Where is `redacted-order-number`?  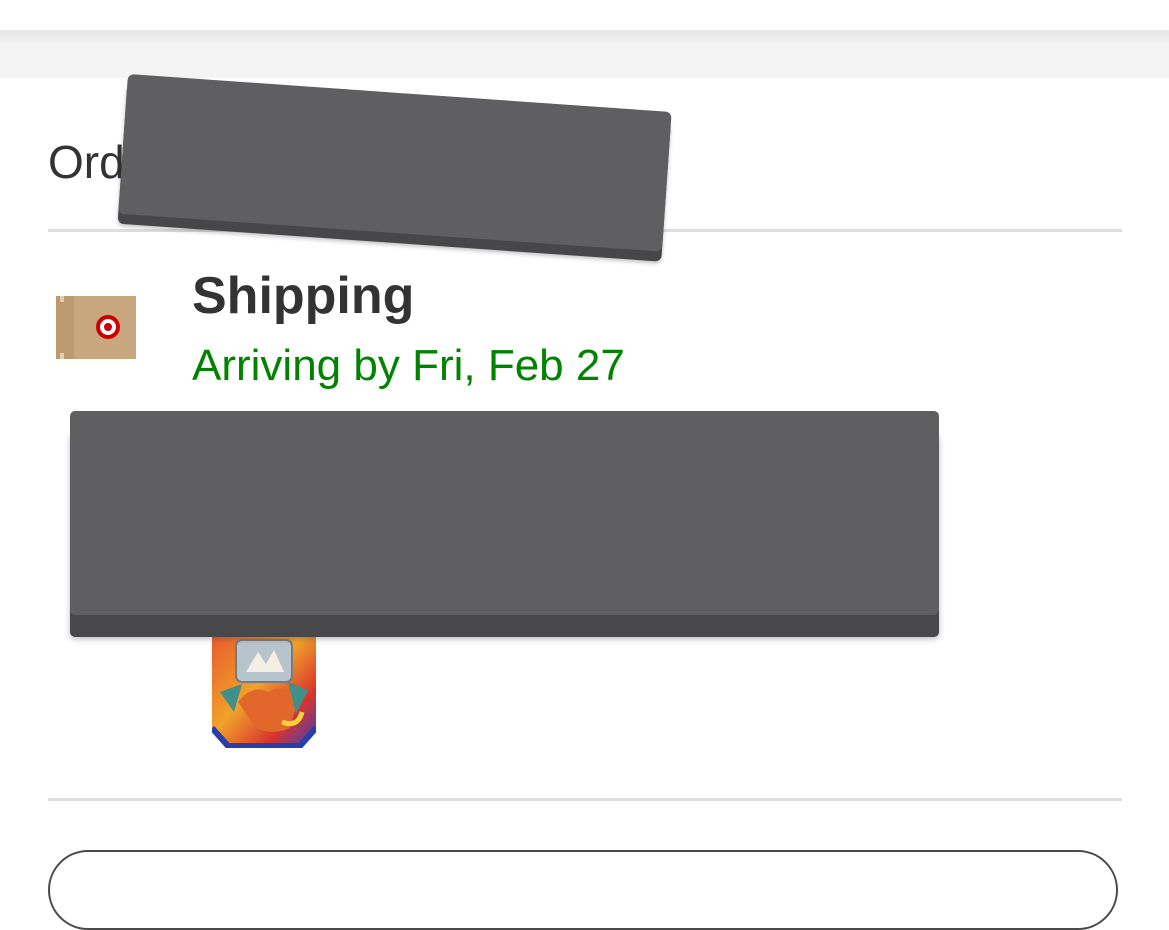
redacted-order-number is located at coordinates (395, 163).